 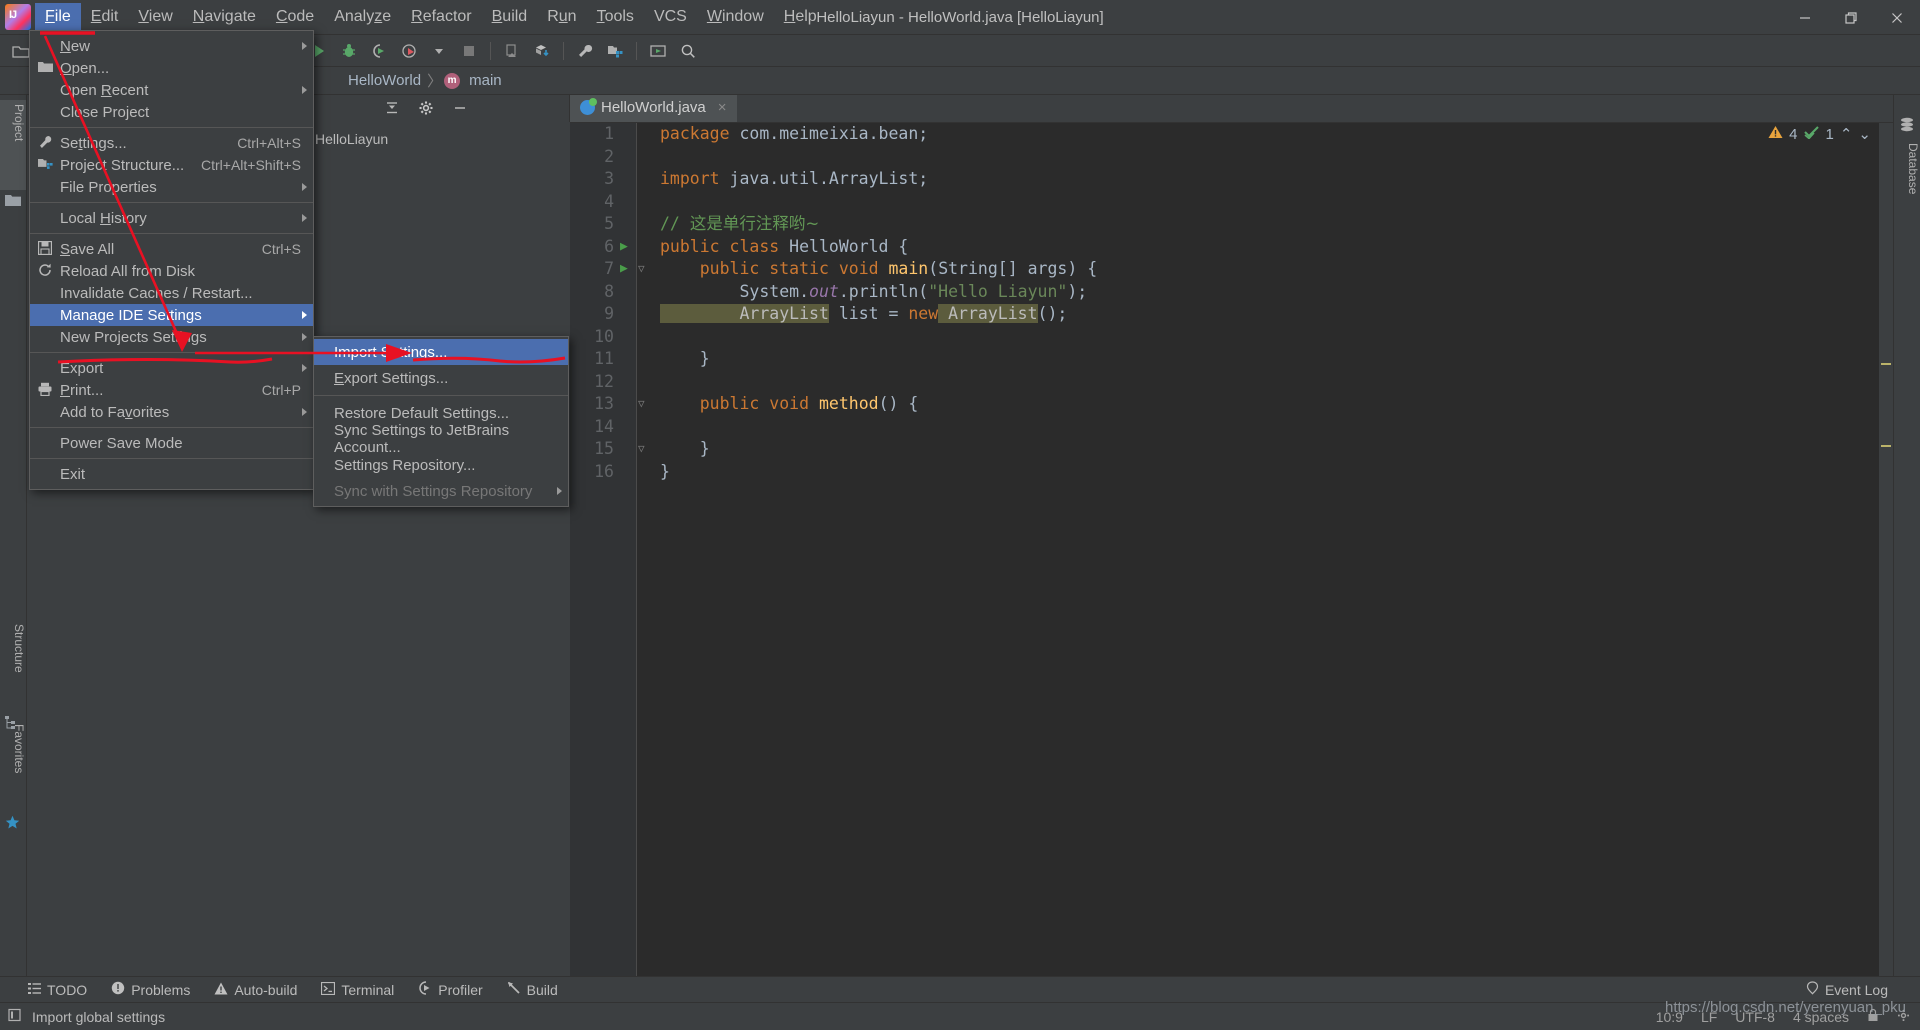 What do you see at coordinates (58, 17) in the screenshot?
I see `menubar-item-file: File` at bounding box center [58, 17].